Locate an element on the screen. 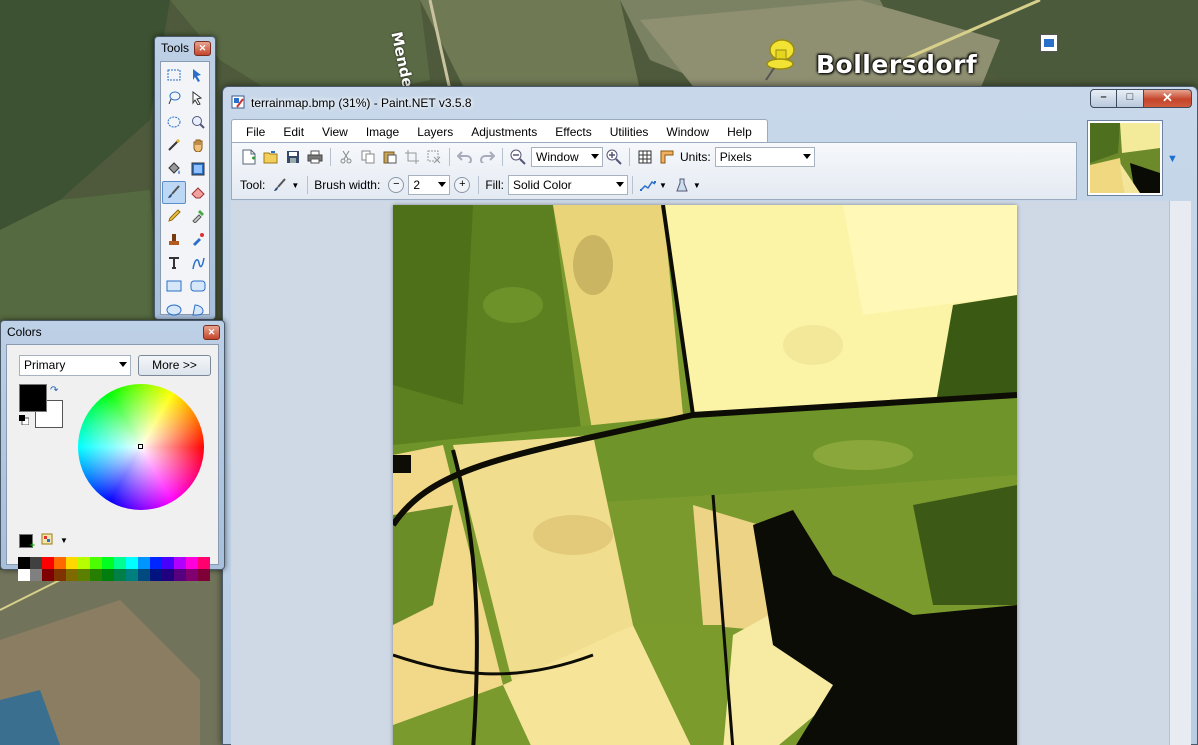 The width and height of the screenshot is (1198, 745). zoom-in-icon is located at coordinates (614, 157).